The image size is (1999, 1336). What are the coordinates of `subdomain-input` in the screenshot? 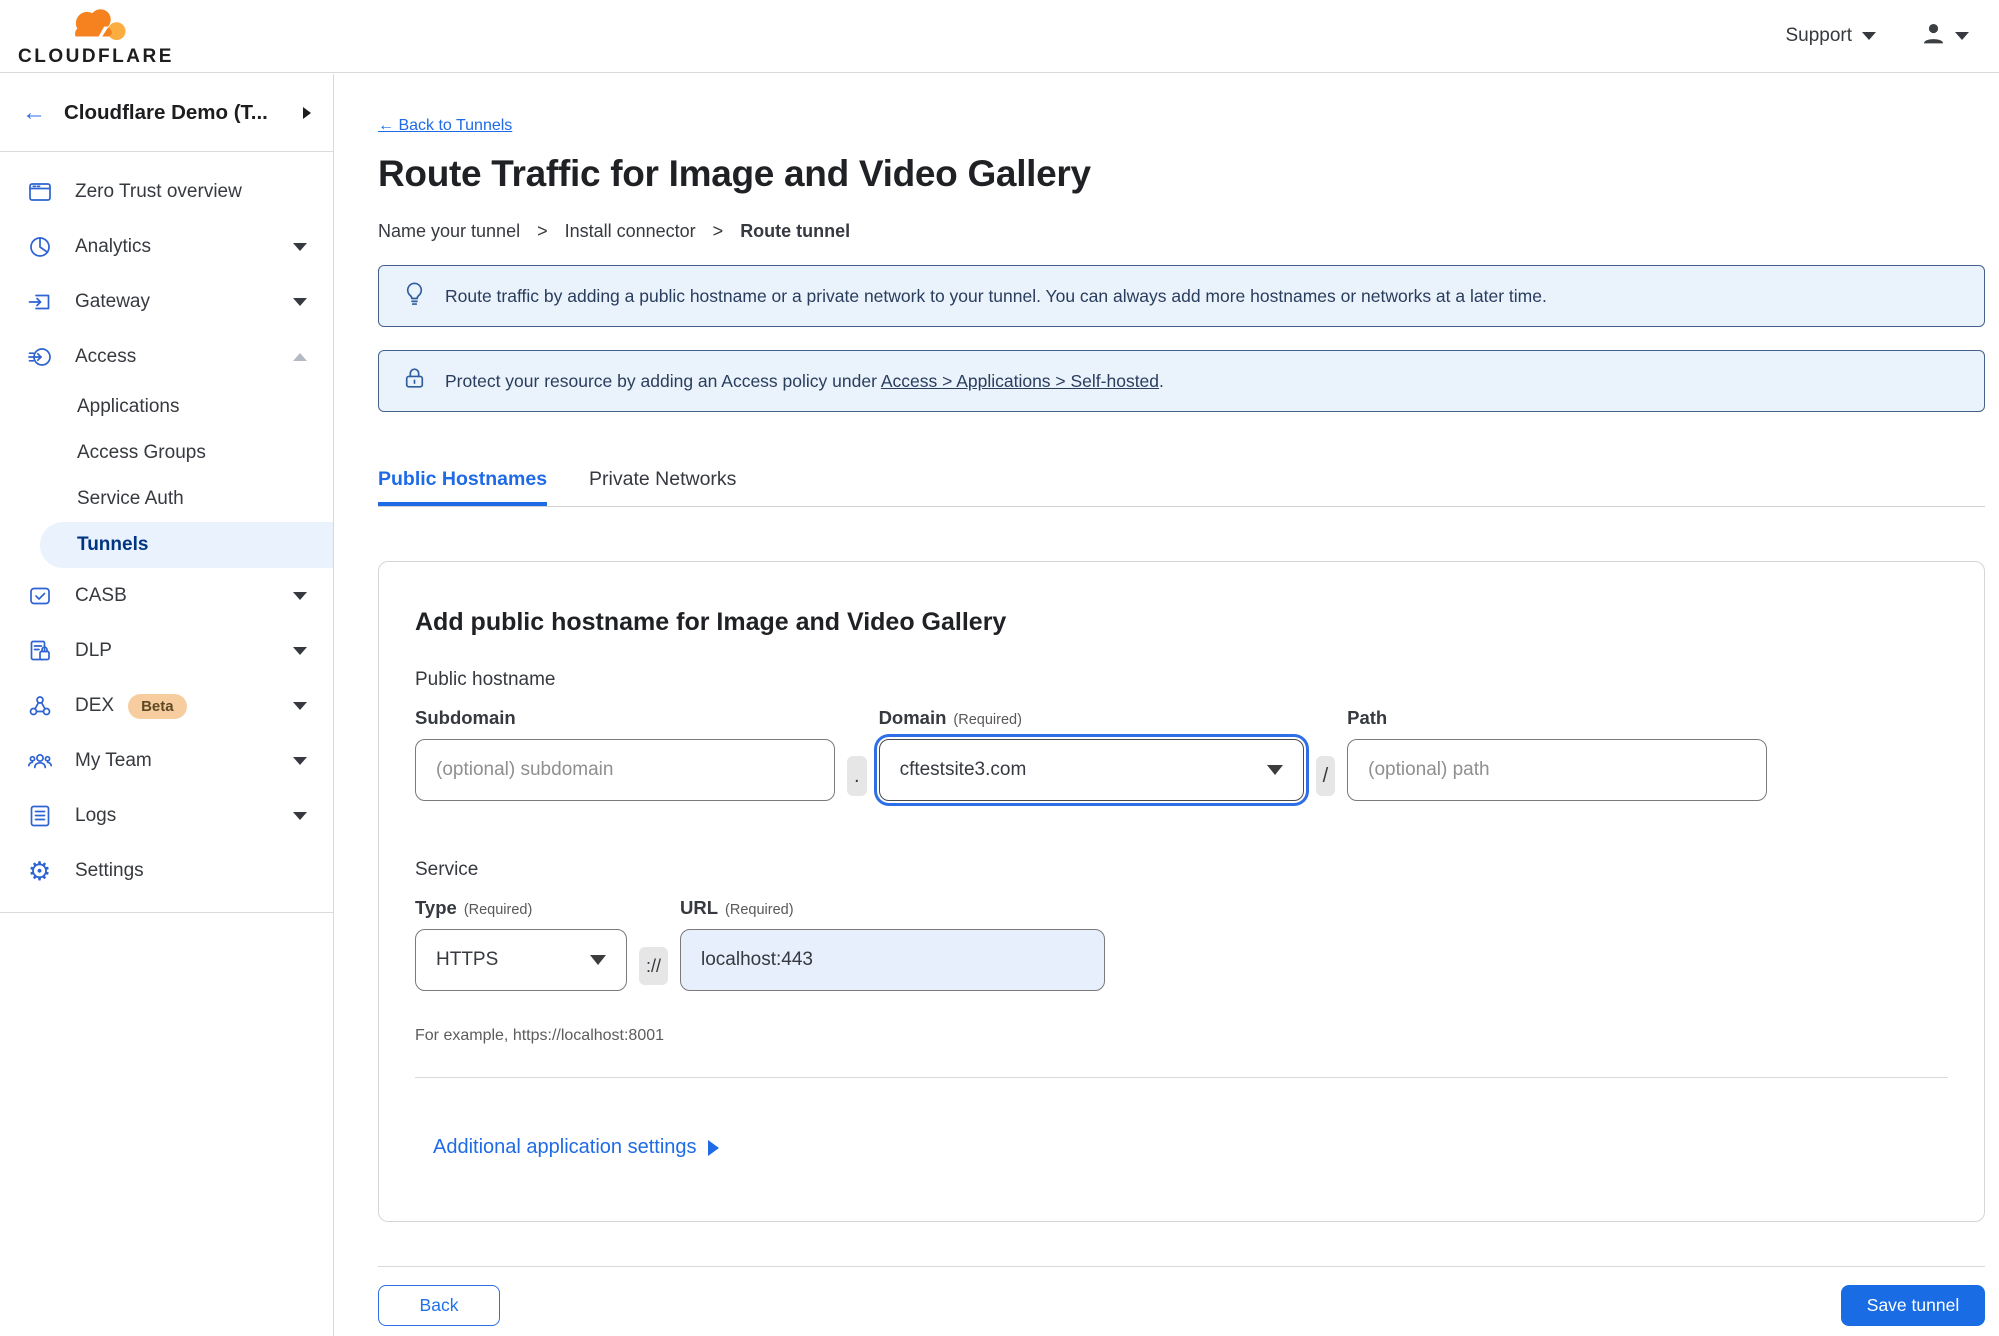 It's located at (625, 770).